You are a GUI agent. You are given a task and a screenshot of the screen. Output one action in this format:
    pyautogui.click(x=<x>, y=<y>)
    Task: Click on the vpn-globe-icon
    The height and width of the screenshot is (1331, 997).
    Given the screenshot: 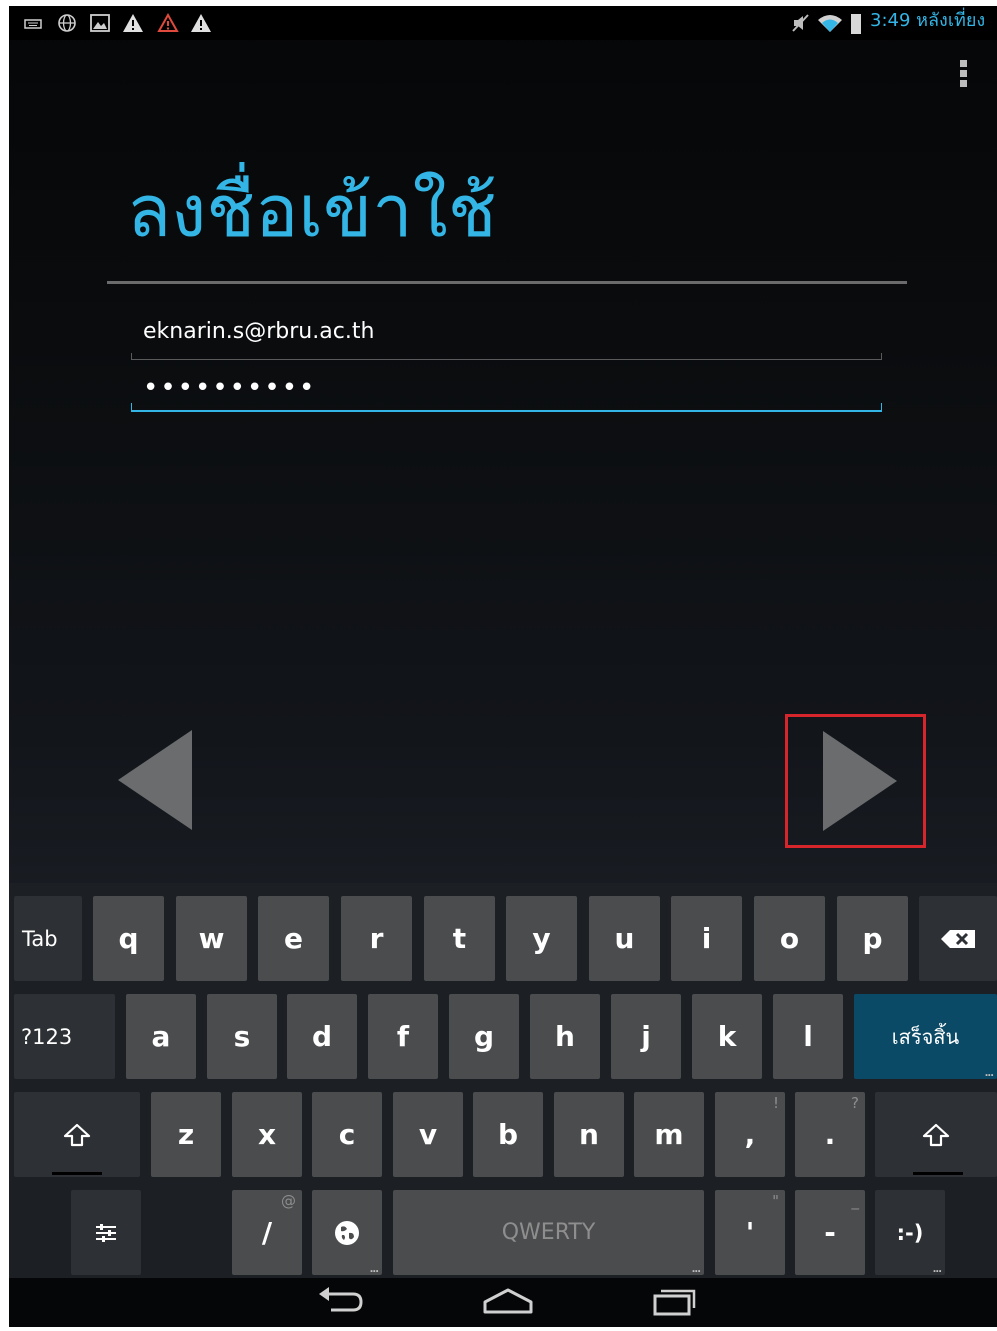 What is the action you would take?
    pyautogui.click(x=67, y=23)
    